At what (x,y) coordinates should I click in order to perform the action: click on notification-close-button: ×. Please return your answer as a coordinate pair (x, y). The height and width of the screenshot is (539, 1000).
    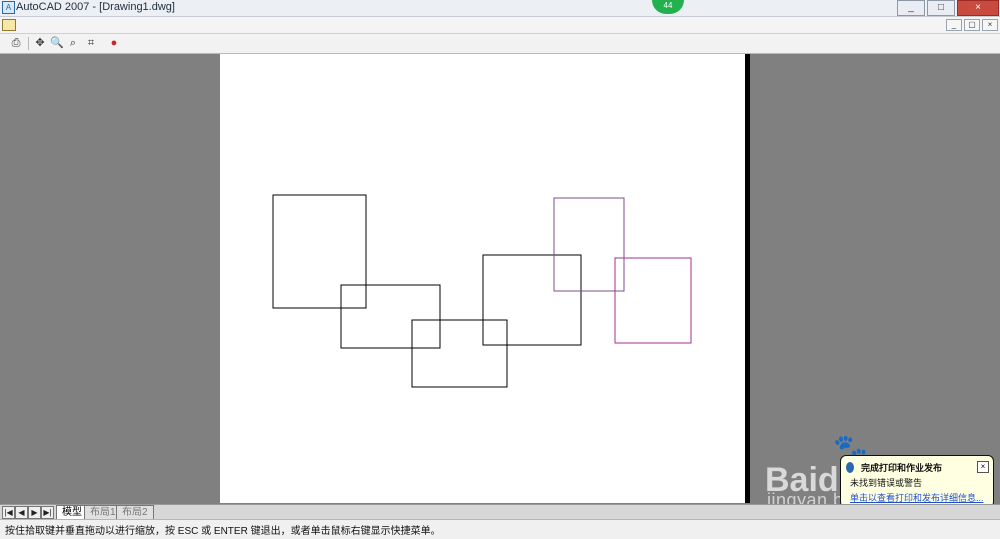
    Looking at the image, I should click on (983, 467).